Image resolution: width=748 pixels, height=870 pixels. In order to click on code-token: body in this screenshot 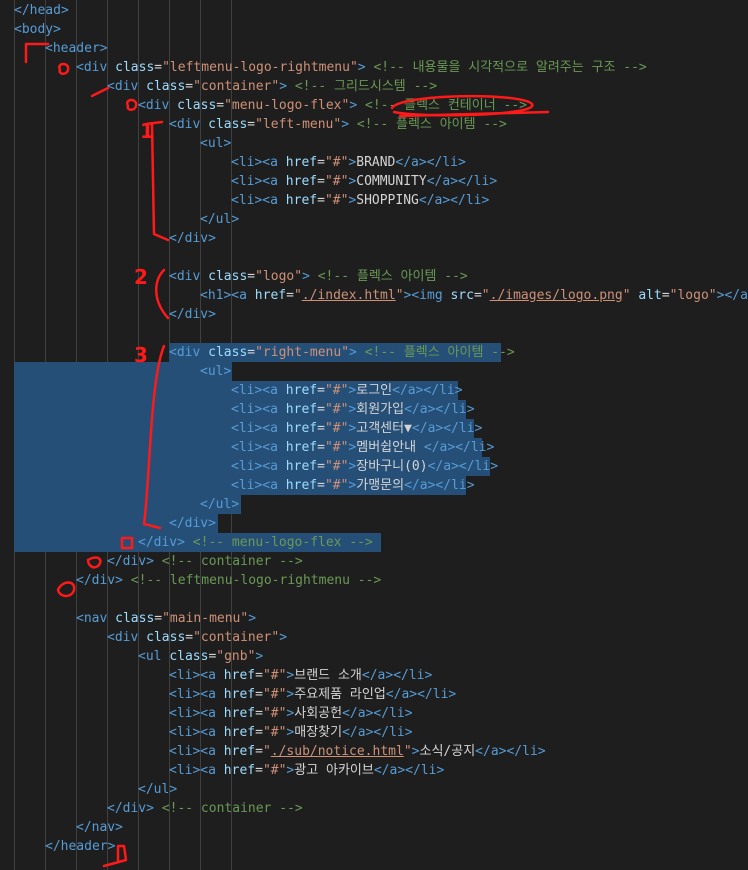, I will do `click(37, 29)`.